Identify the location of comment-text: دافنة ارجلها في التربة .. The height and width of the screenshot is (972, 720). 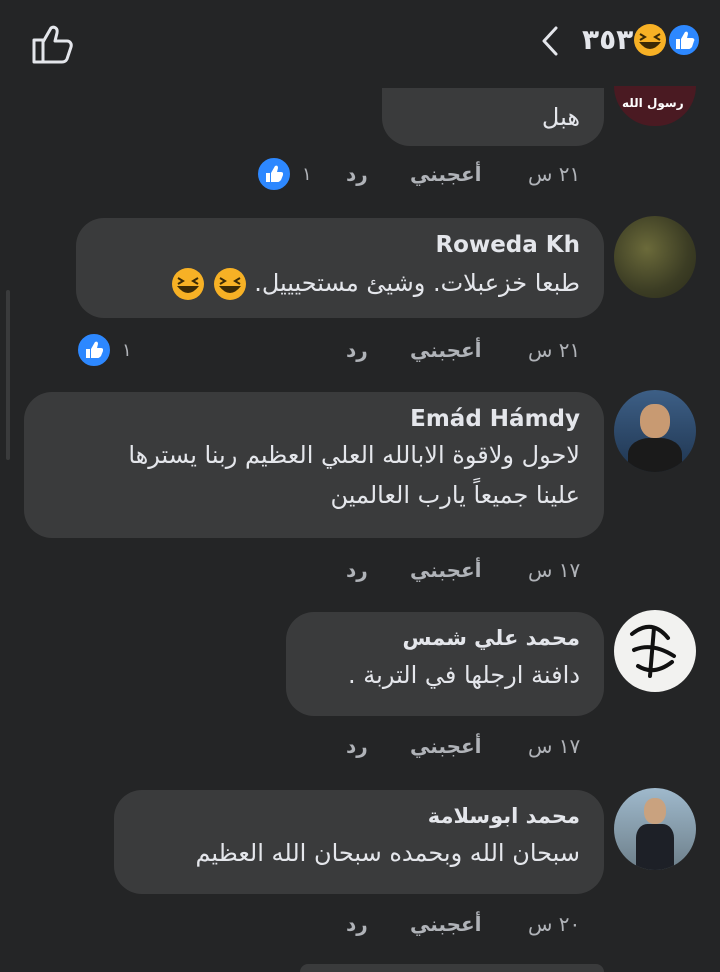
(464, 675).